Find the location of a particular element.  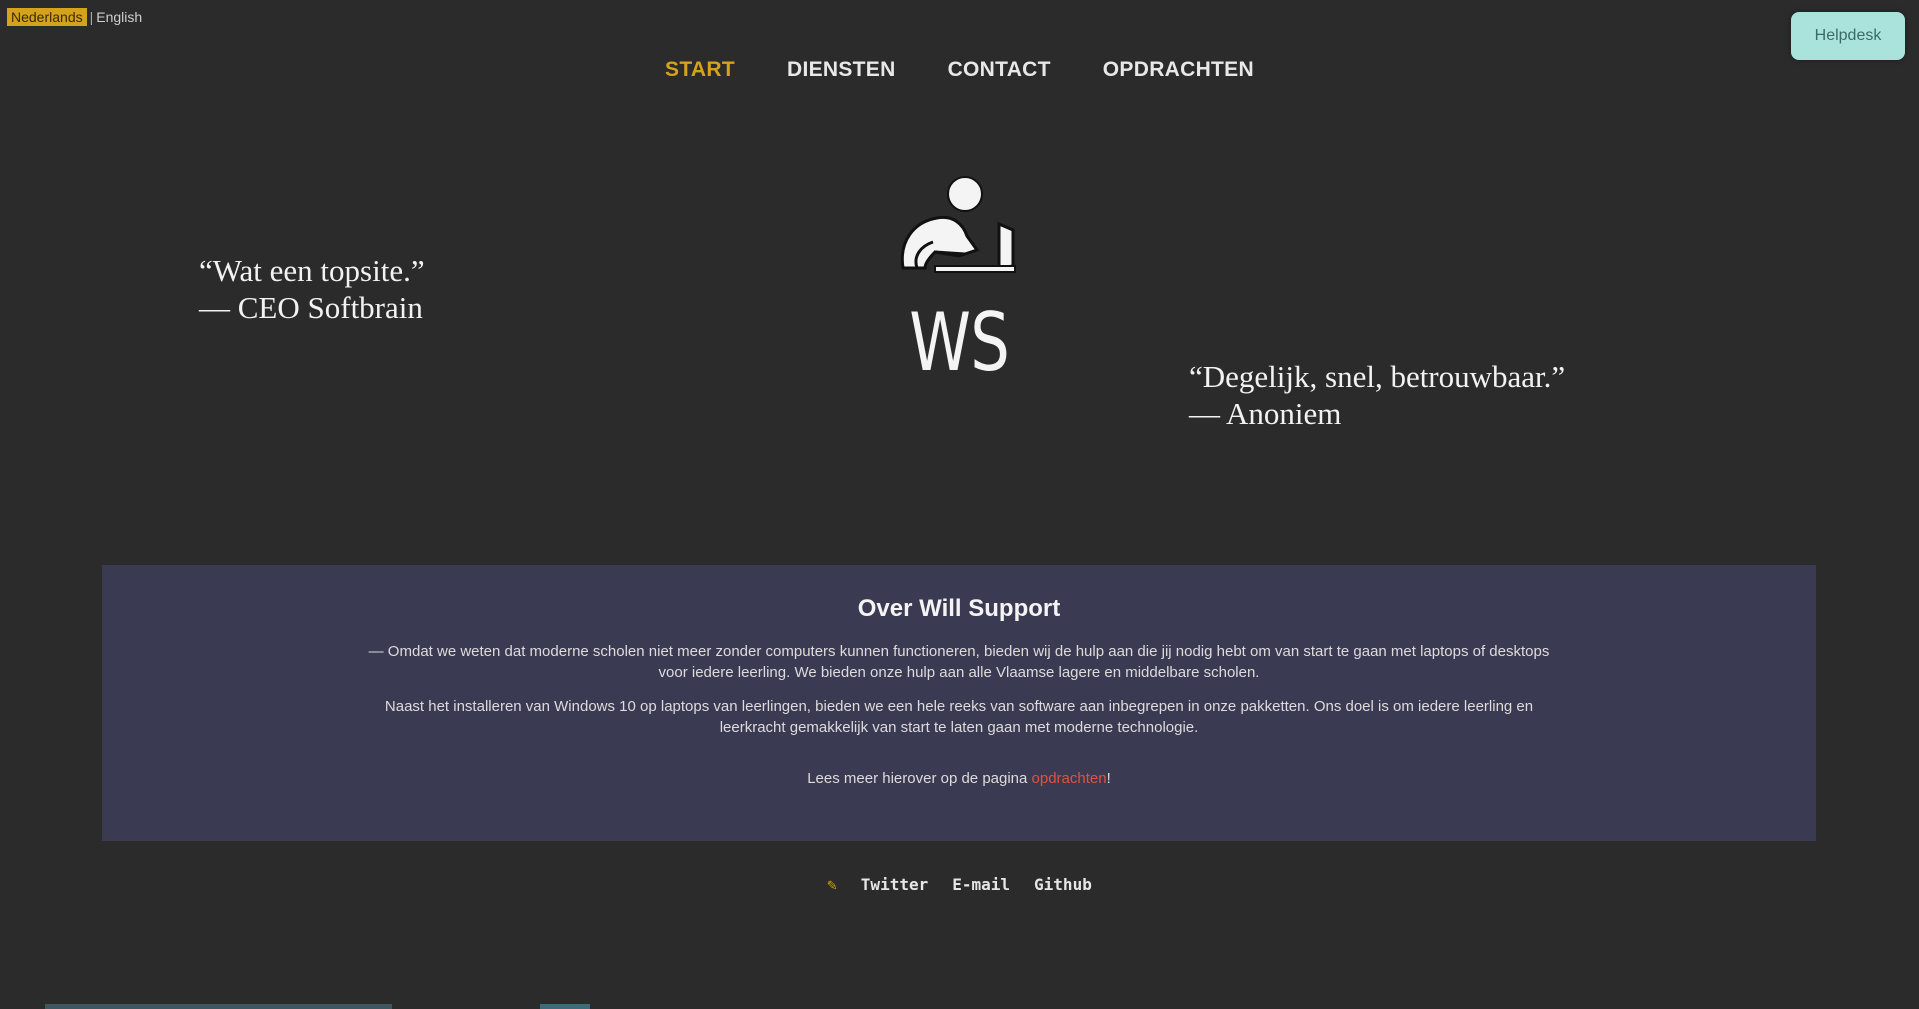

nav-start: START is located at coordinates (700, 70).